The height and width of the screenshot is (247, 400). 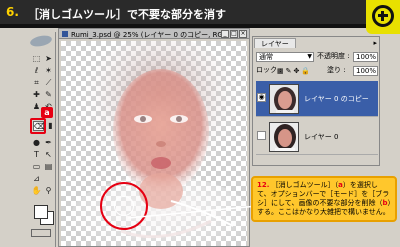 I want to click on layer-name: レイヤー 0 のコピー, so click(x=336, y=99).